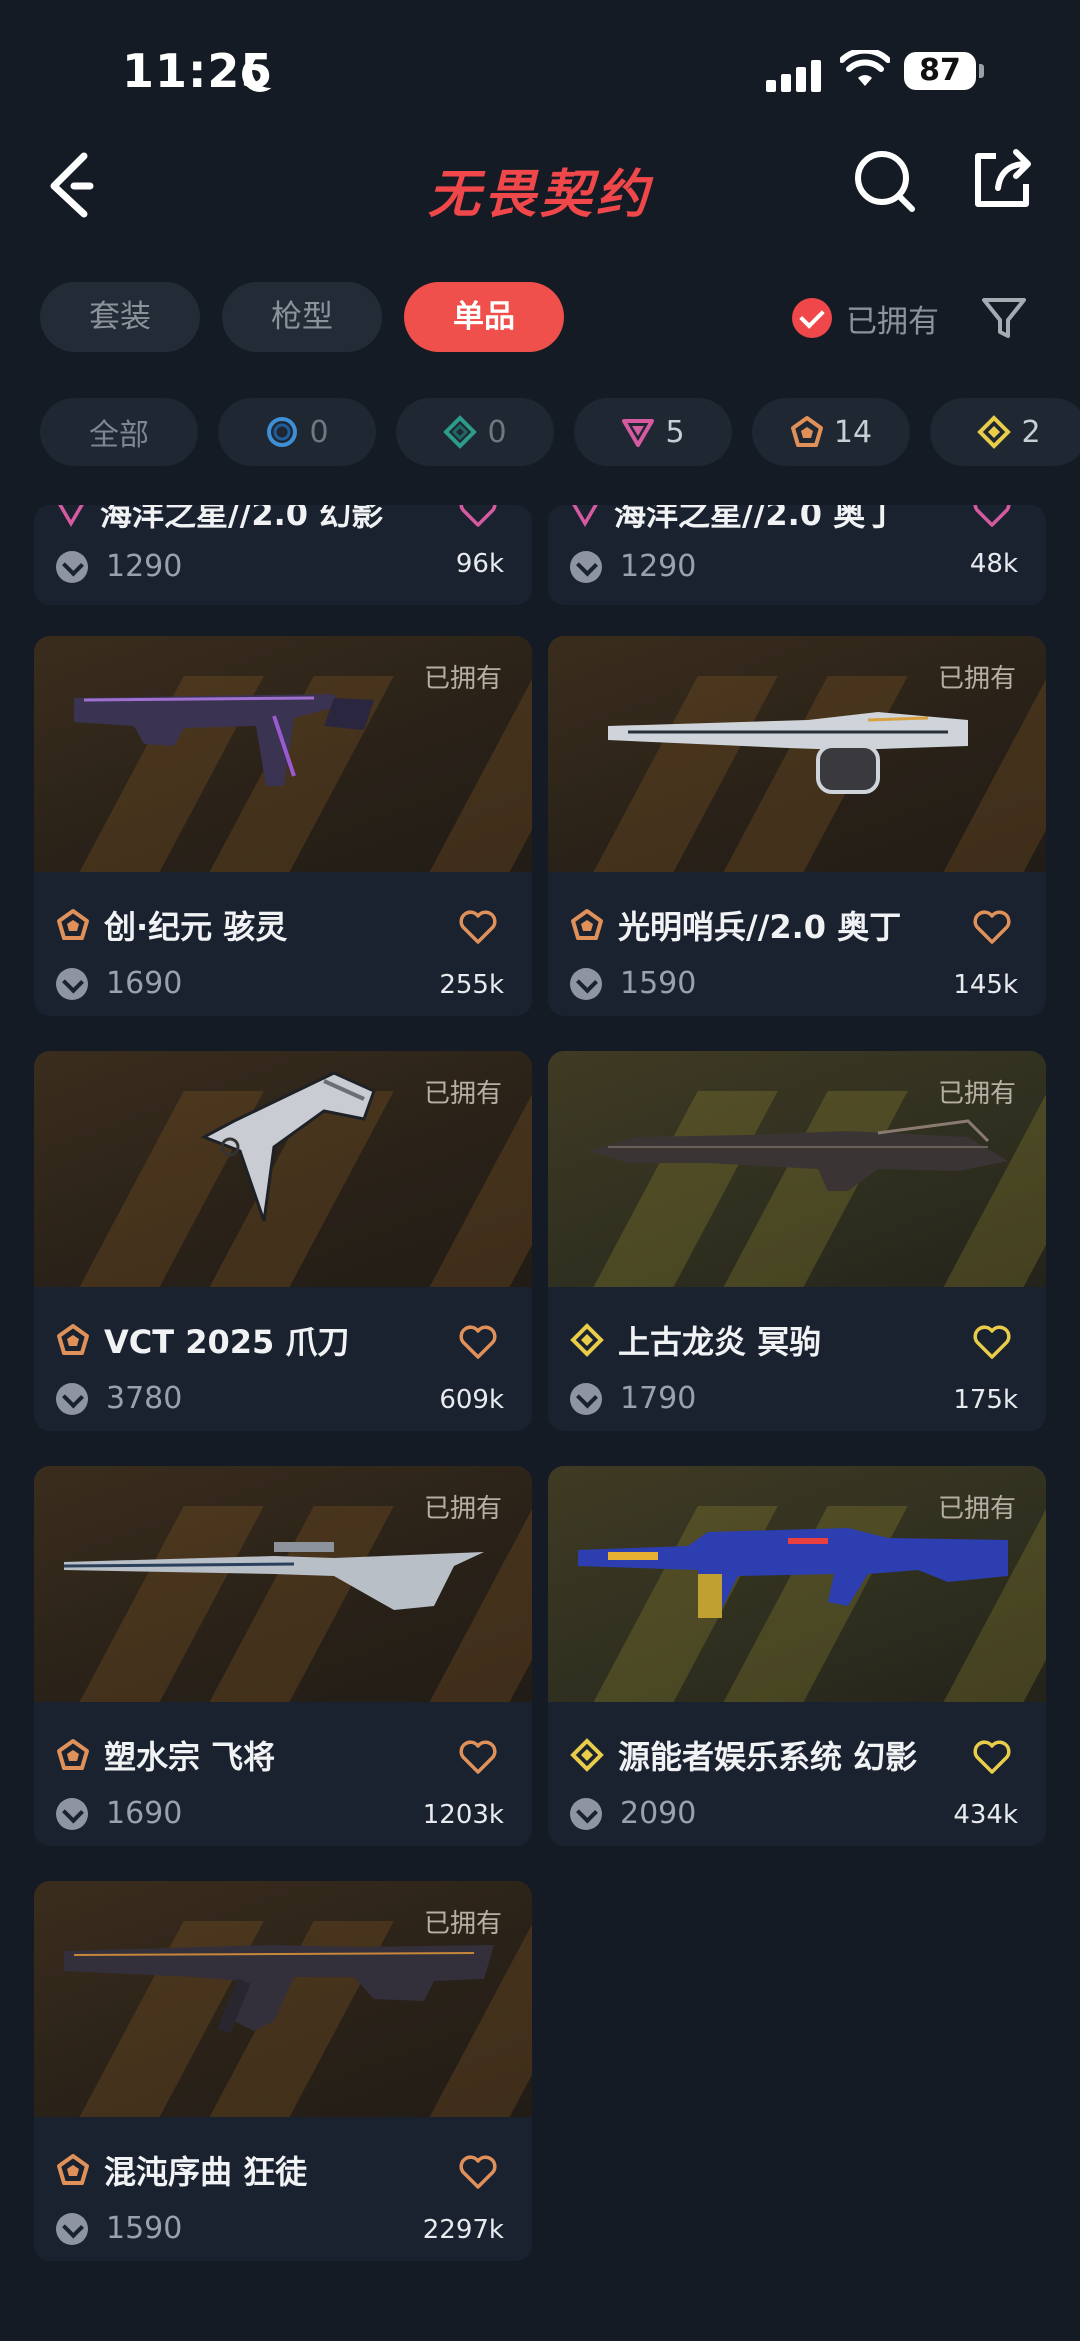 Image resolution: width=1080 pixels, height=2341 pixels. I want to click on owned-filter-toggle: 已拥有, so click(865, 318).